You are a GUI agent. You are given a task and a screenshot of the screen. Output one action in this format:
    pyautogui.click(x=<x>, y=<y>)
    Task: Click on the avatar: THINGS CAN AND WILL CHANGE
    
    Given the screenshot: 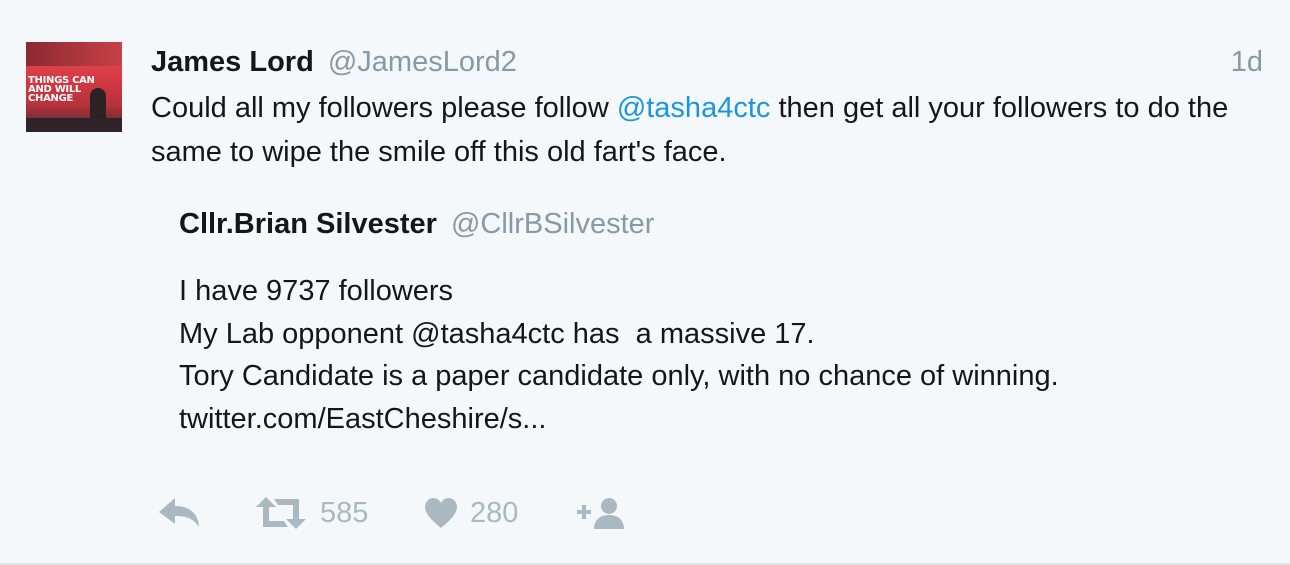 What is the action you would take?
    pyautogui.click(x=74, y=87)
    